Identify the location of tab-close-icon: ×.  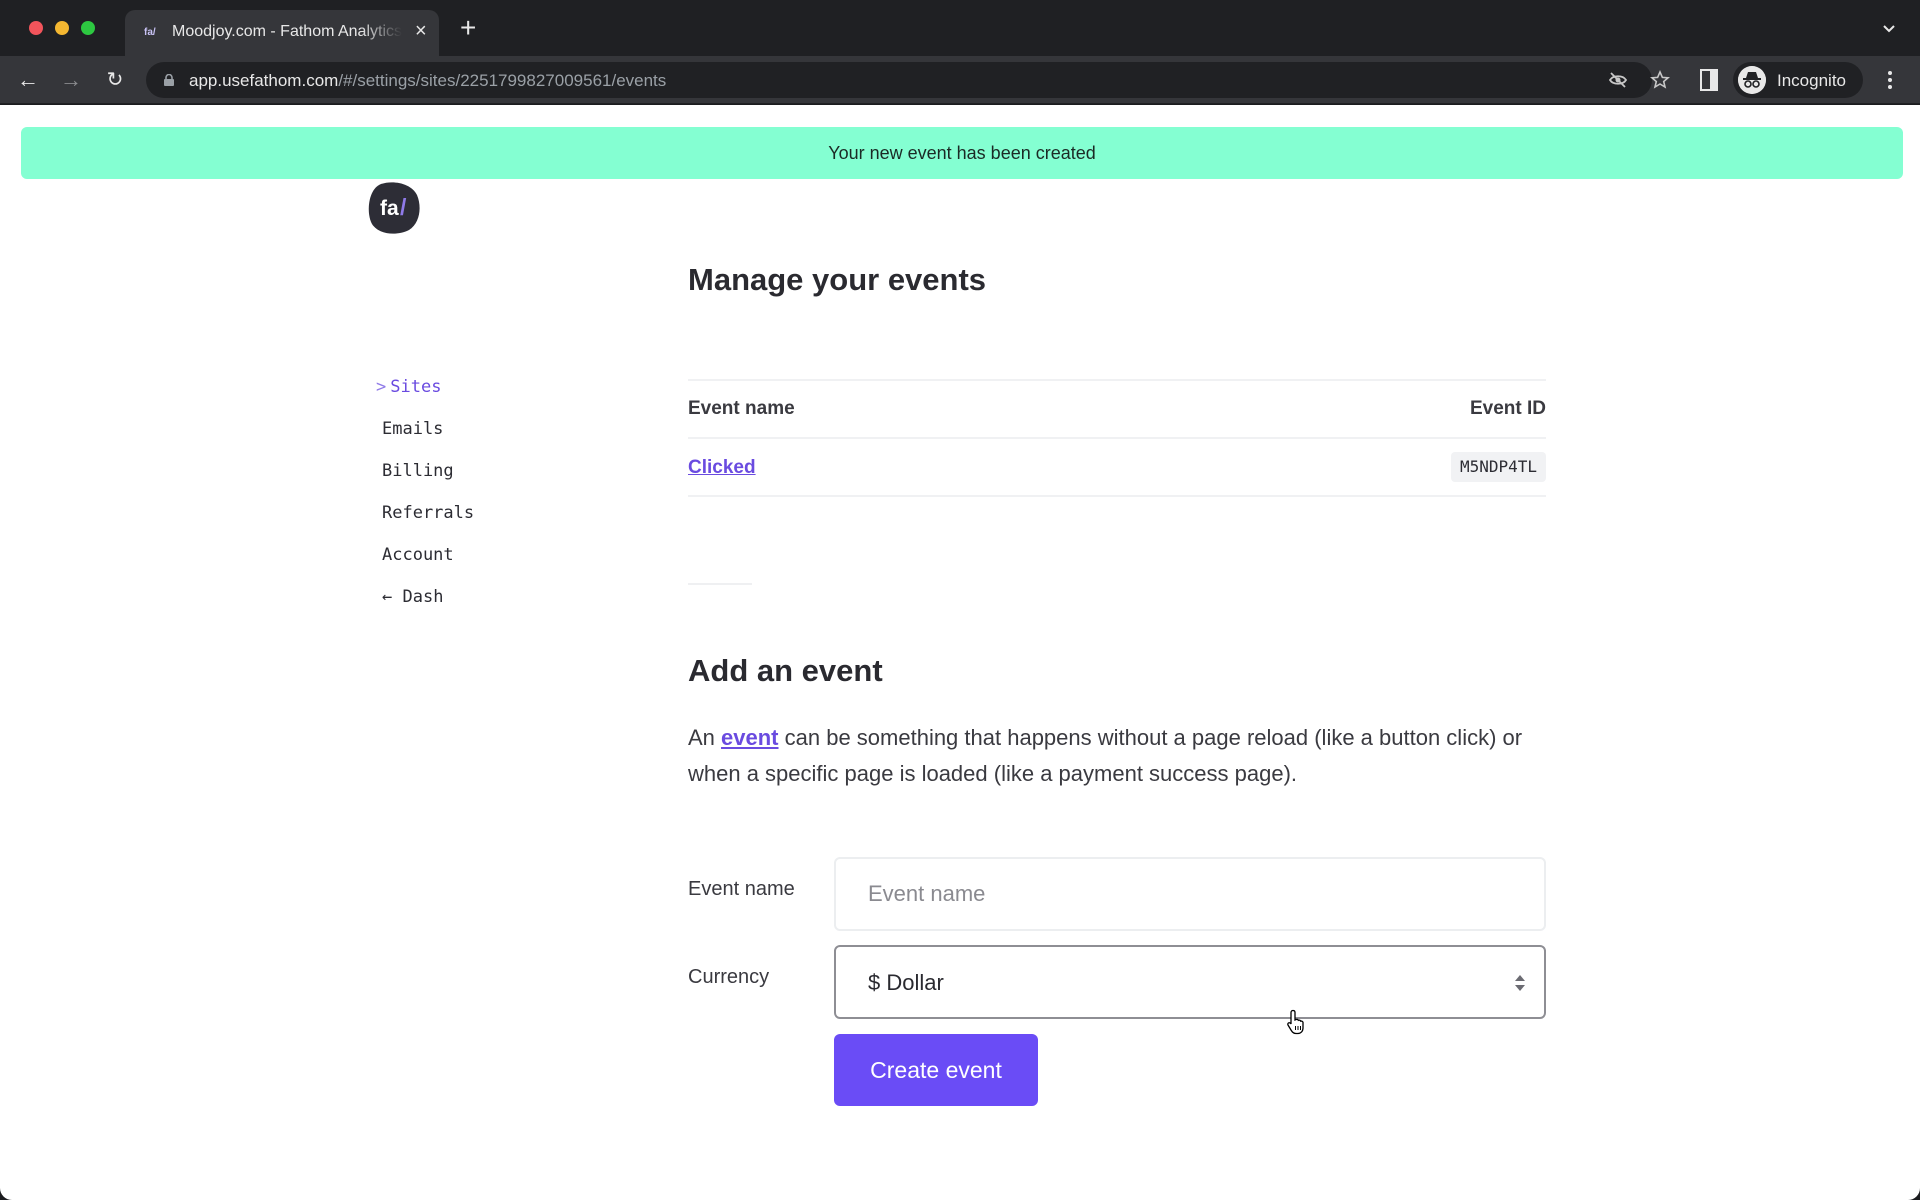
(421, 31).